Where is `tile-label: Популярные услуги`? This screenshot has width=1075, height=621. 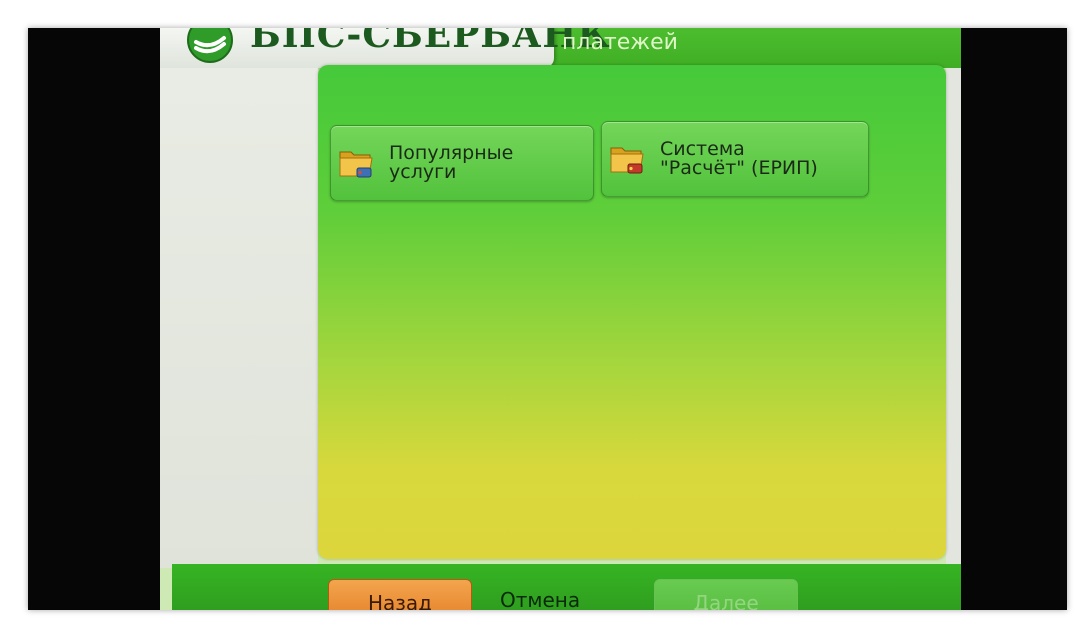 tile-label: Популярные услуги is located at coordinates (451, 162).